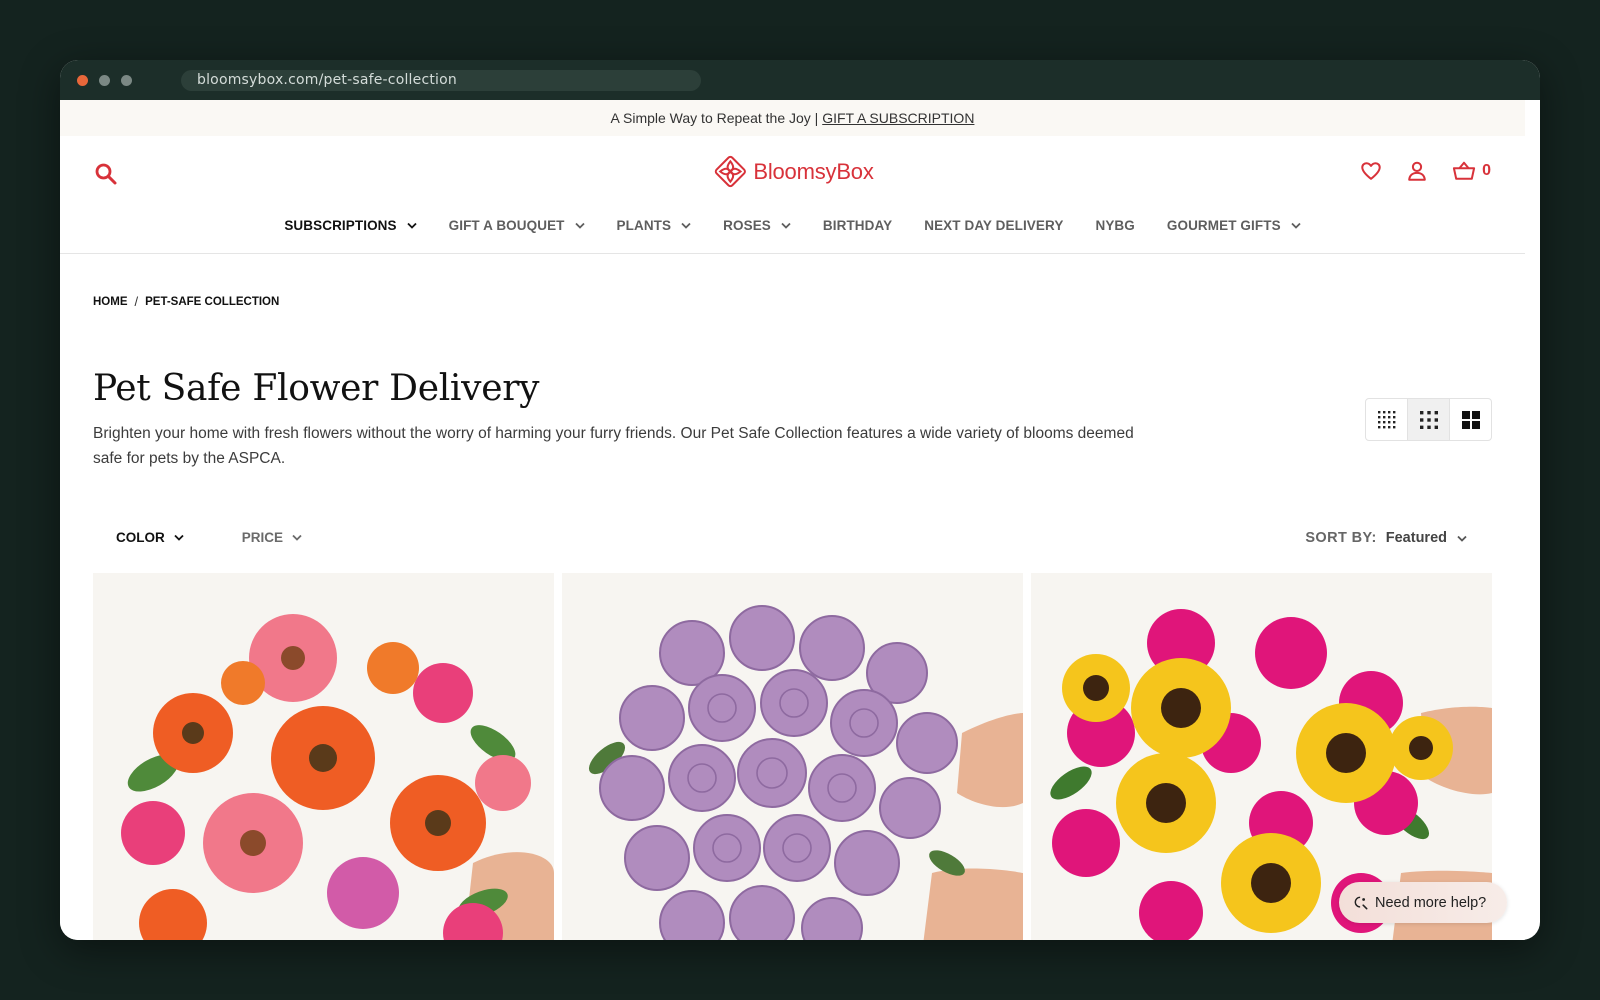 The width and height of the screenshot is (1600, 1000). I want to click on wishlist-button, so click(1371, 171).